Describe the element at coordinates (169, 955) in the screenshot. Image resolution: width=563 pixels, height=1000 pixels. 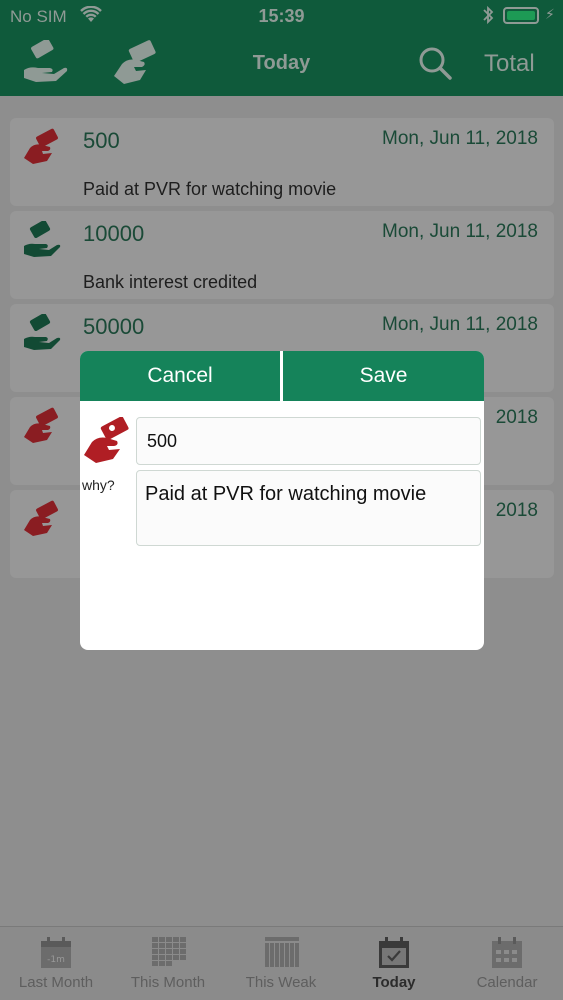
I see `calendar-grid-icon` at that location.